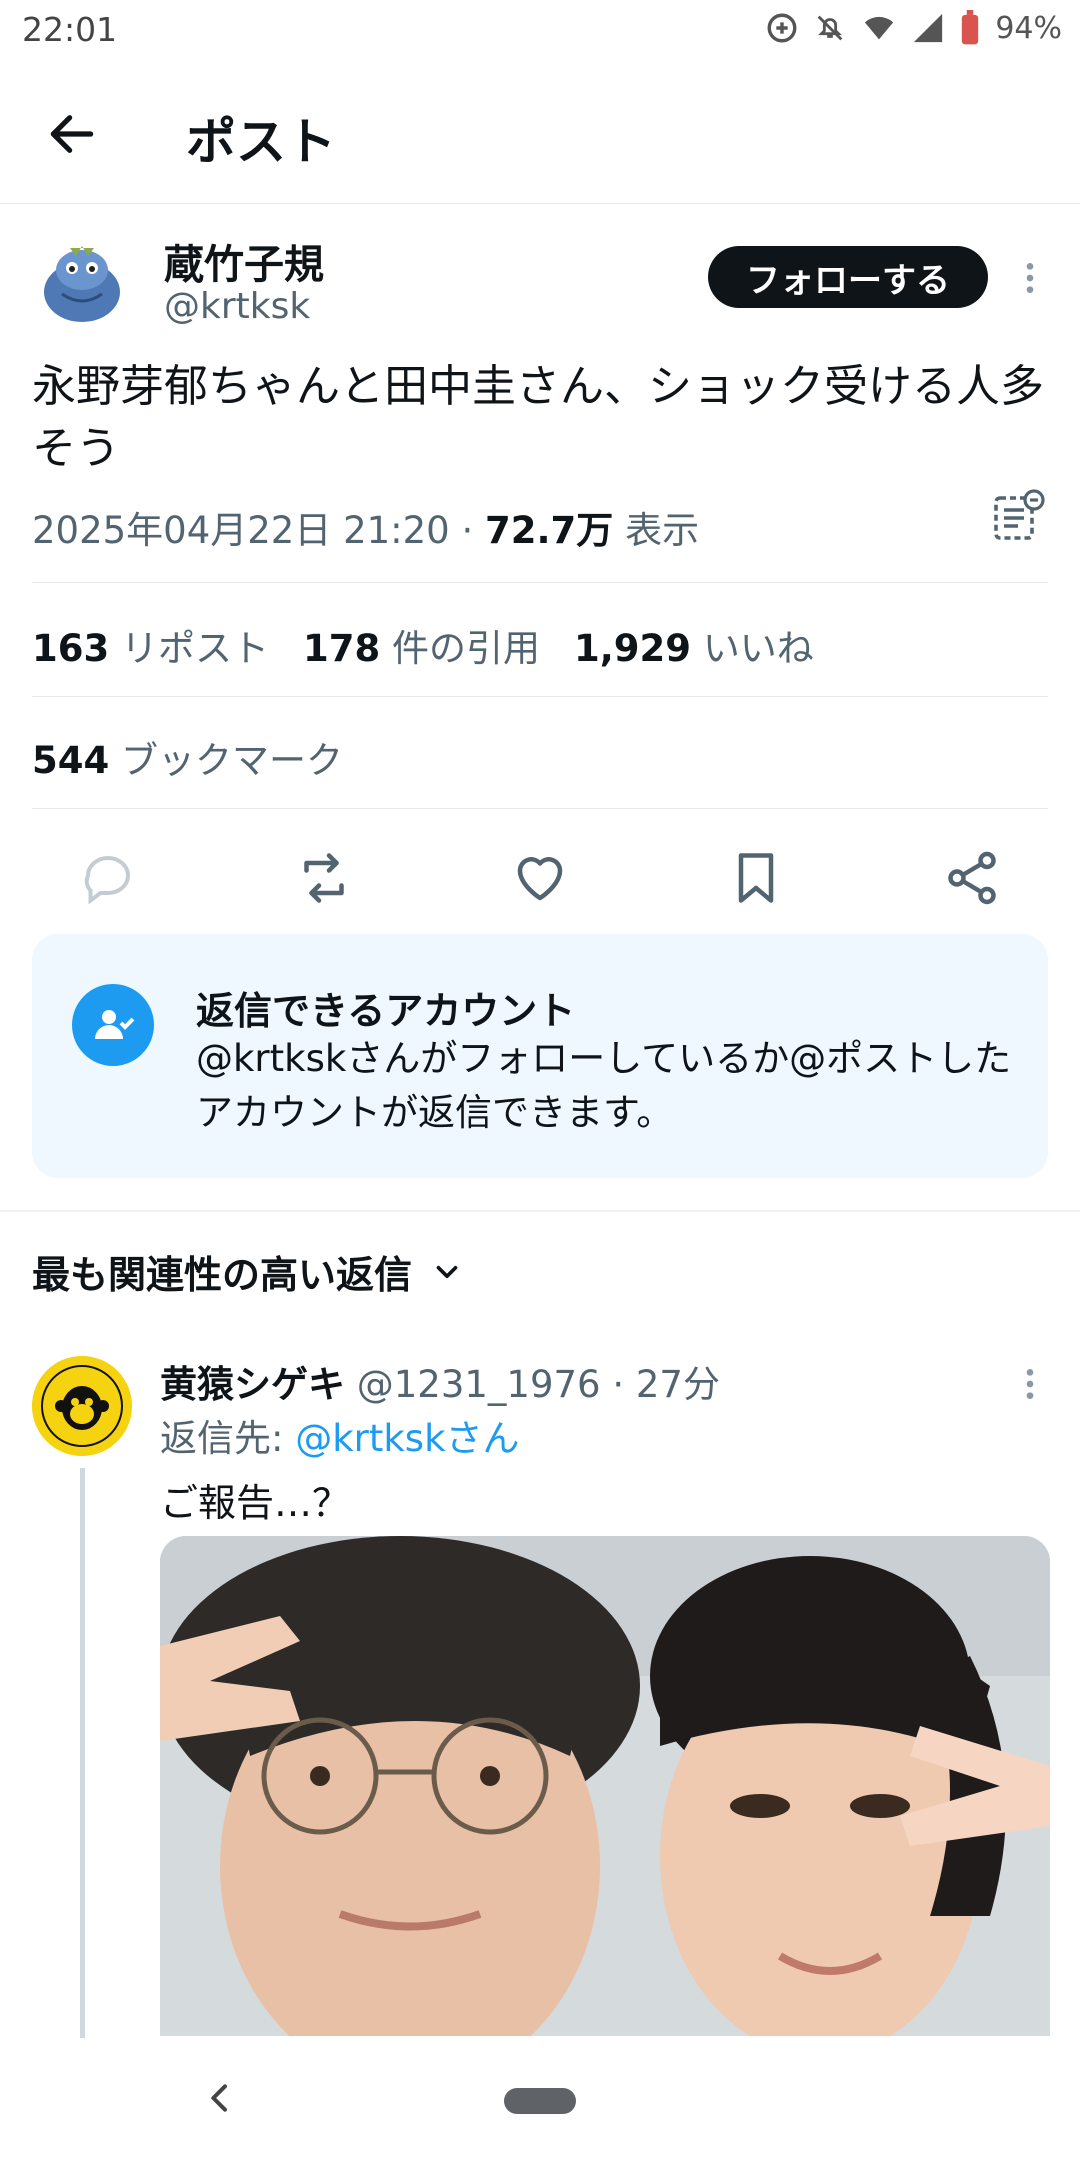 The image size is (1080, 2160). What do you see at coordinates (113, 1025) in the screenshot?
I see `user-check-icon` at bounding box center [113, 1025].